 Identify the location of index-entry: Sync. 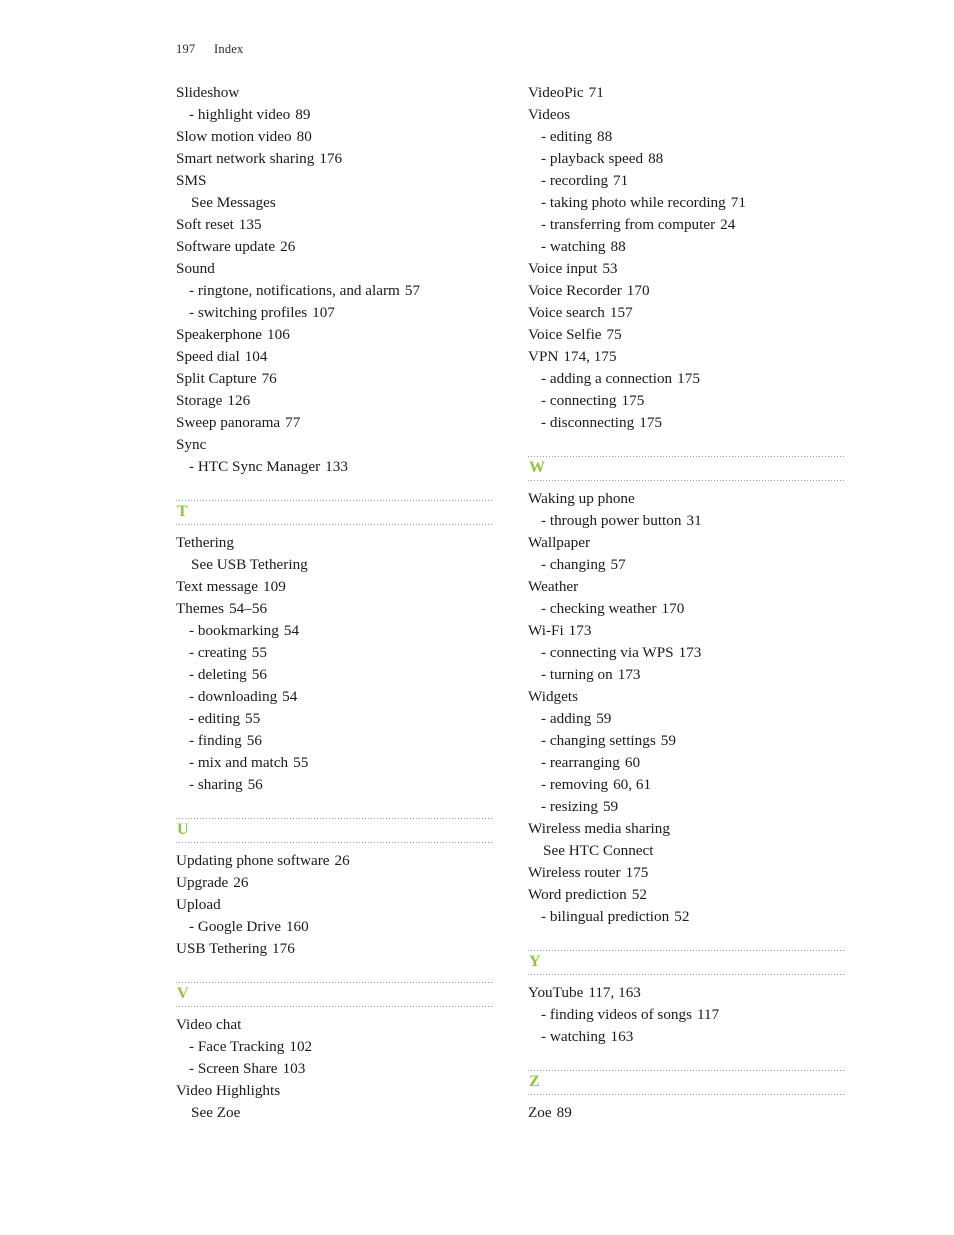
(335, 445).